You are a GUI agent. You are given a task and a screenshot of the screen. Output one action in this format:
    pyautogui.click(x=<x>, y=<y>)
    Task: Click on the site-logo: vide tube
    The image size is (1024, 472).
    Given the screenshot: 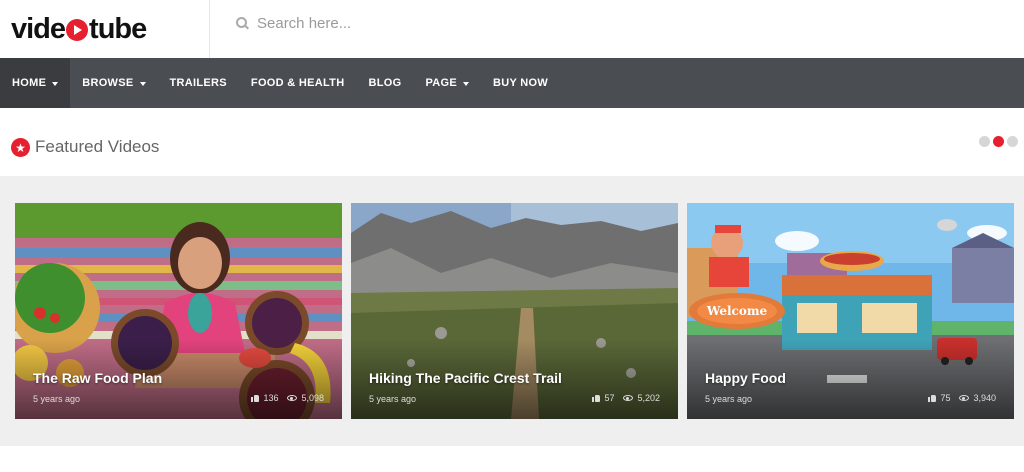 What is the action you would take?
    pyautogui.click(x=79, y=28)
    